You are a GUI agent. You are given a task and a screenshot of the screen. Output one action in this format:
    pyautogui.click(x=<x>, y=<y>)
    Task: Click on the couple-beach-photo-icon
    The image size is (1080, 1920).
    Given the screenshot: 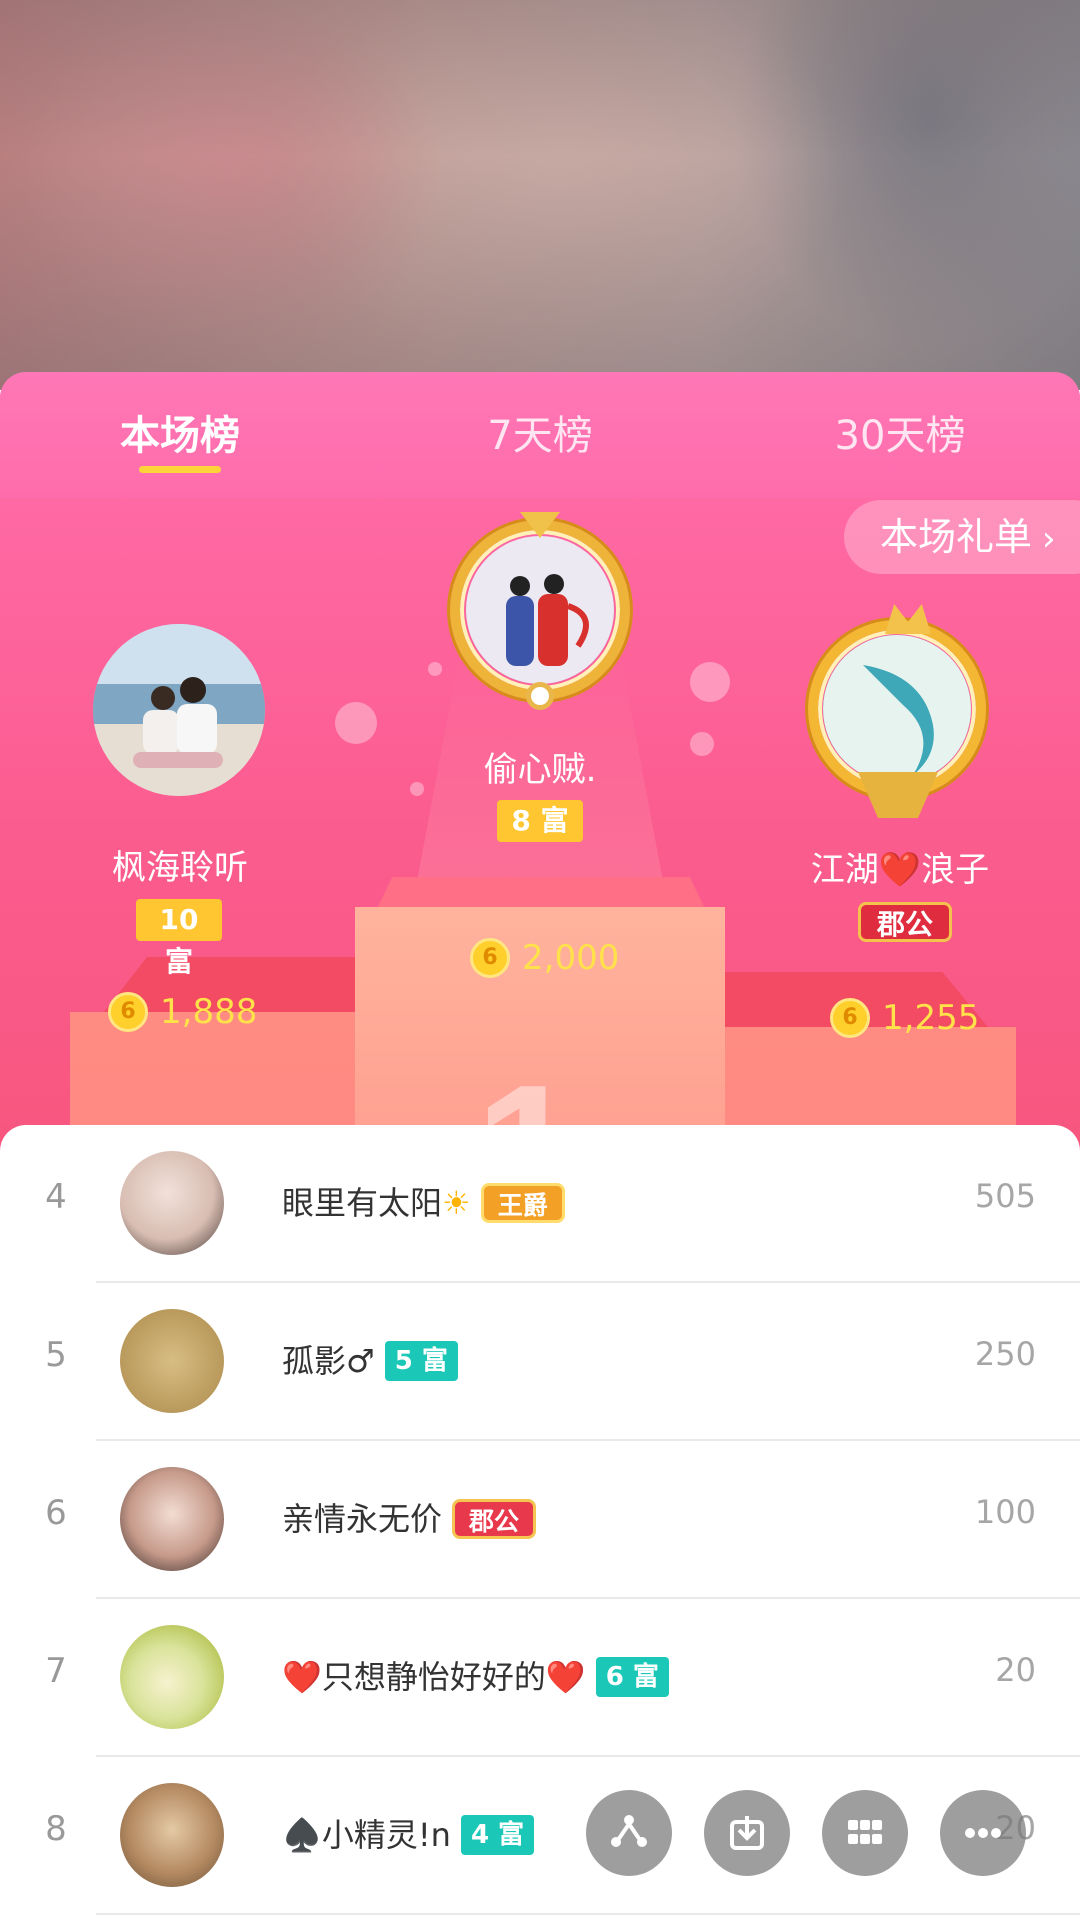 What is the action you would take?
    pyautogui.click(x=179, y=710)
    